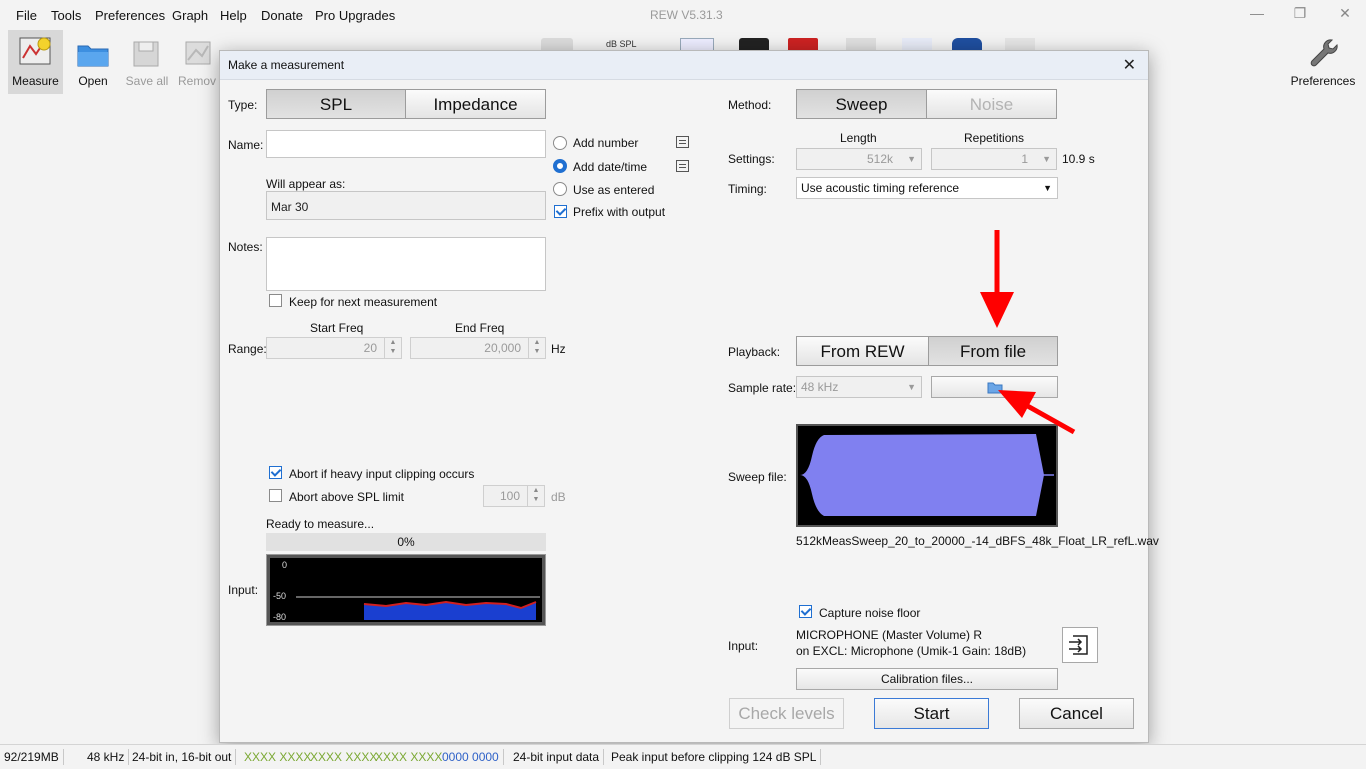  Describe the element at coordinates (1129, 65) in the screenshot. I see `dialog-close-icon: ✕` at that location.